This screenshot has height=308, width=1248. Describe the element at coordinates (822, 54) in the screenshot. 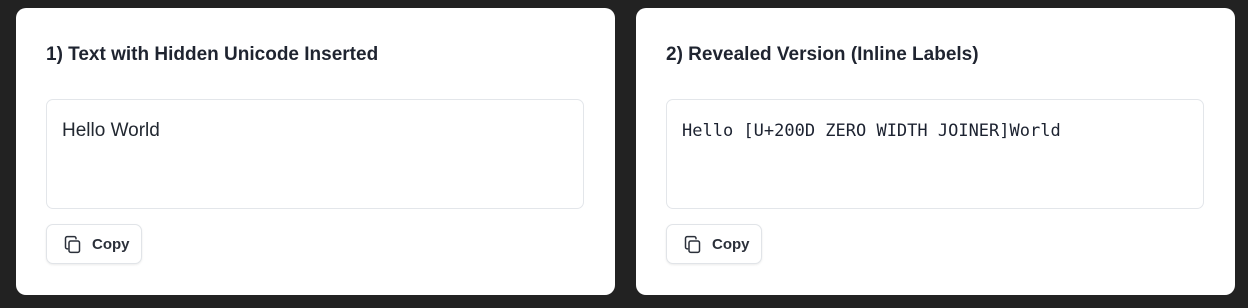

I see `panel-title: 2) Revealed Version (Inline Labels)` at that location.